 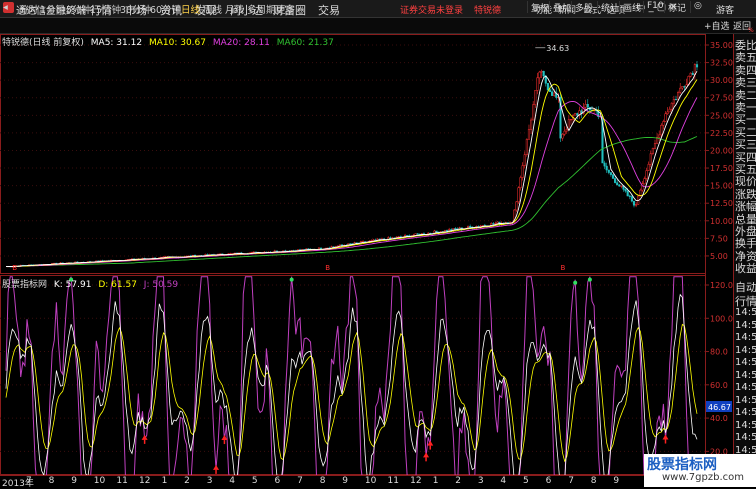 I want to click on osc-tick-label: 40.0, so click(x=719, y=418).